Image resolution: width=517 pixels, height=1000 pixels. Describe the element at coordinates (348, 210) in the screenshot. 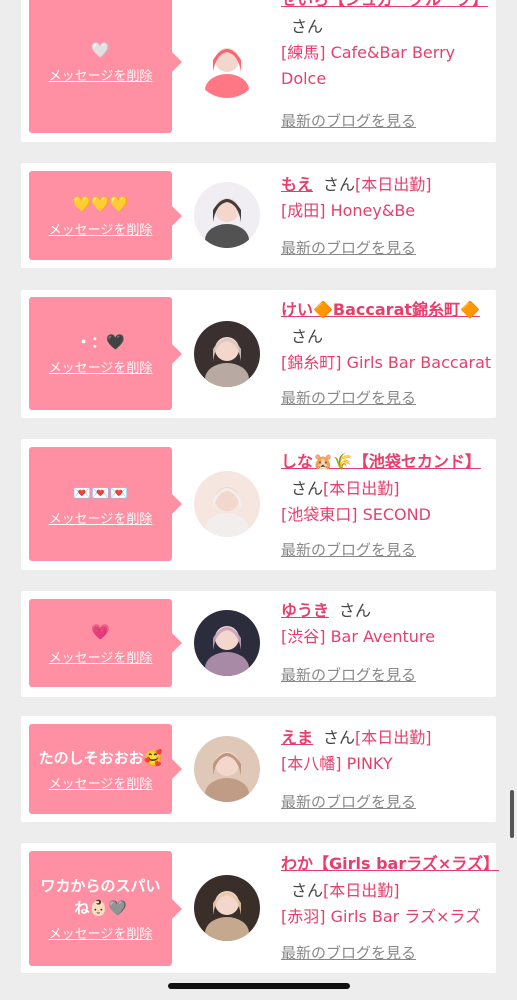

I see `shop-name: [成田] Honey&Be` at that location.